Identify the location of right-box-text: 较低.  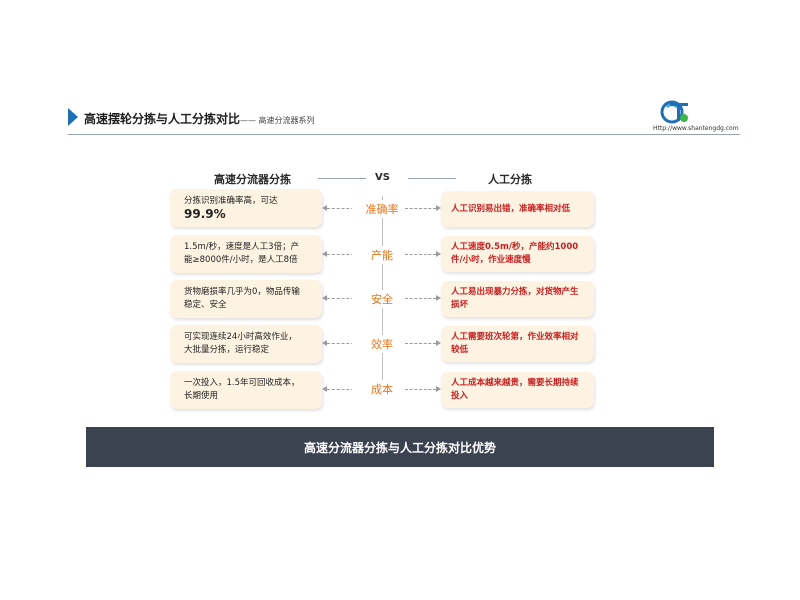
(460, 350).